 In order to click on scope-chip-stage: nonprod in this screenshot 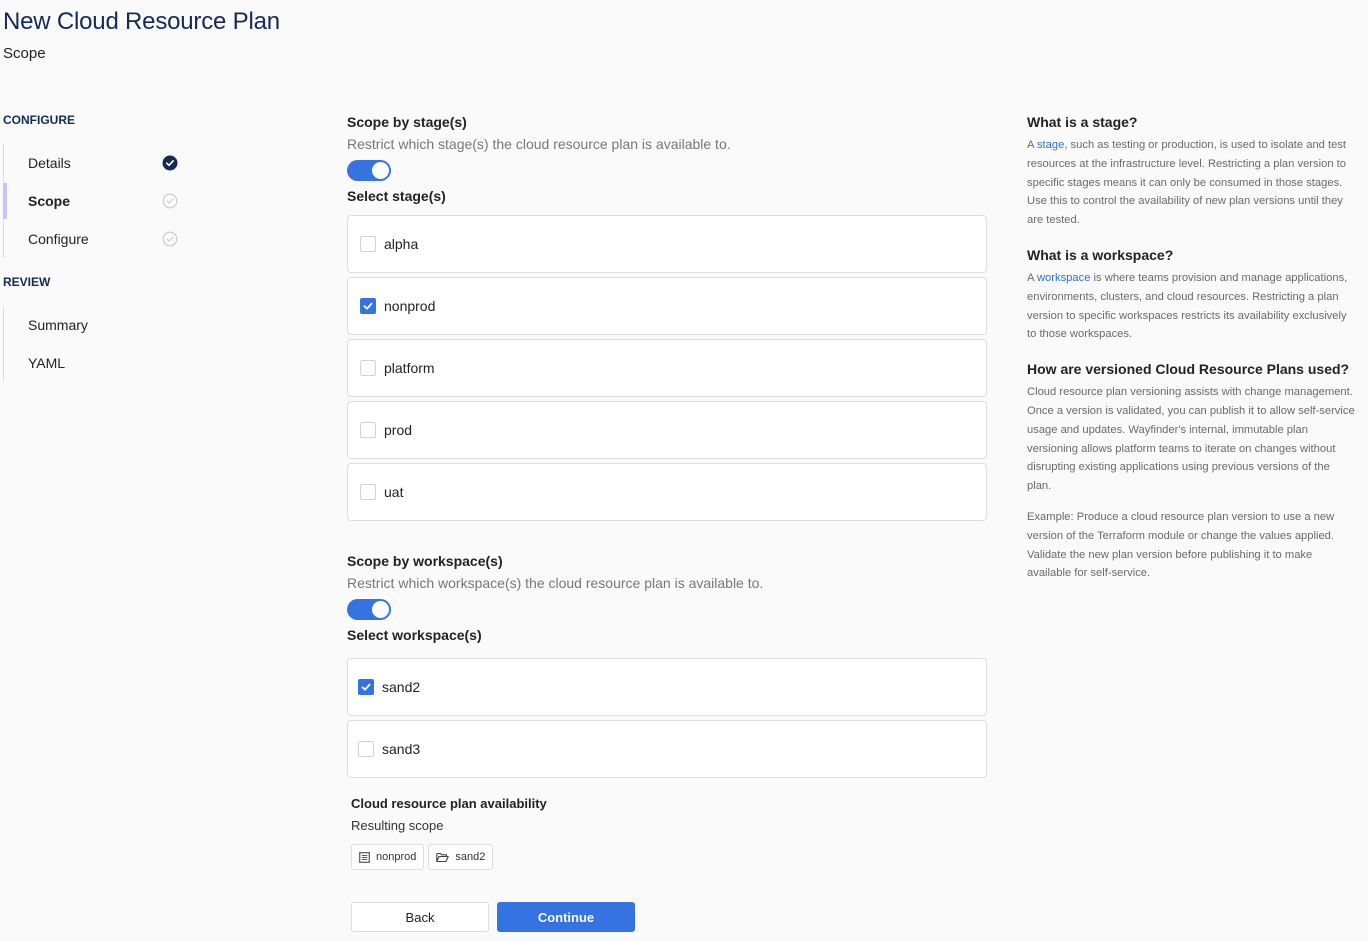, I will do `click(388, 857)`.